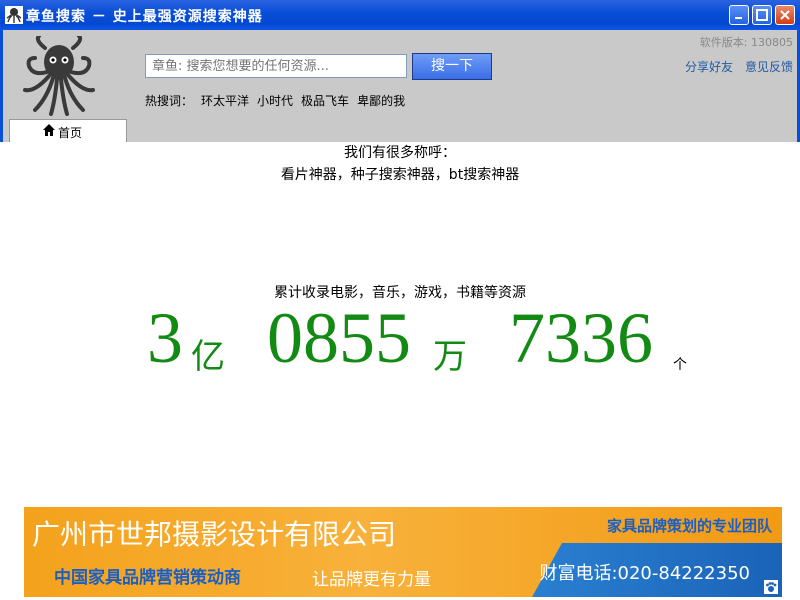 The image size is (800, 600). What do you see at coordinates (738, 18) in the screenshot?
I see `minimize-icon` at bounding box center [738, 18].